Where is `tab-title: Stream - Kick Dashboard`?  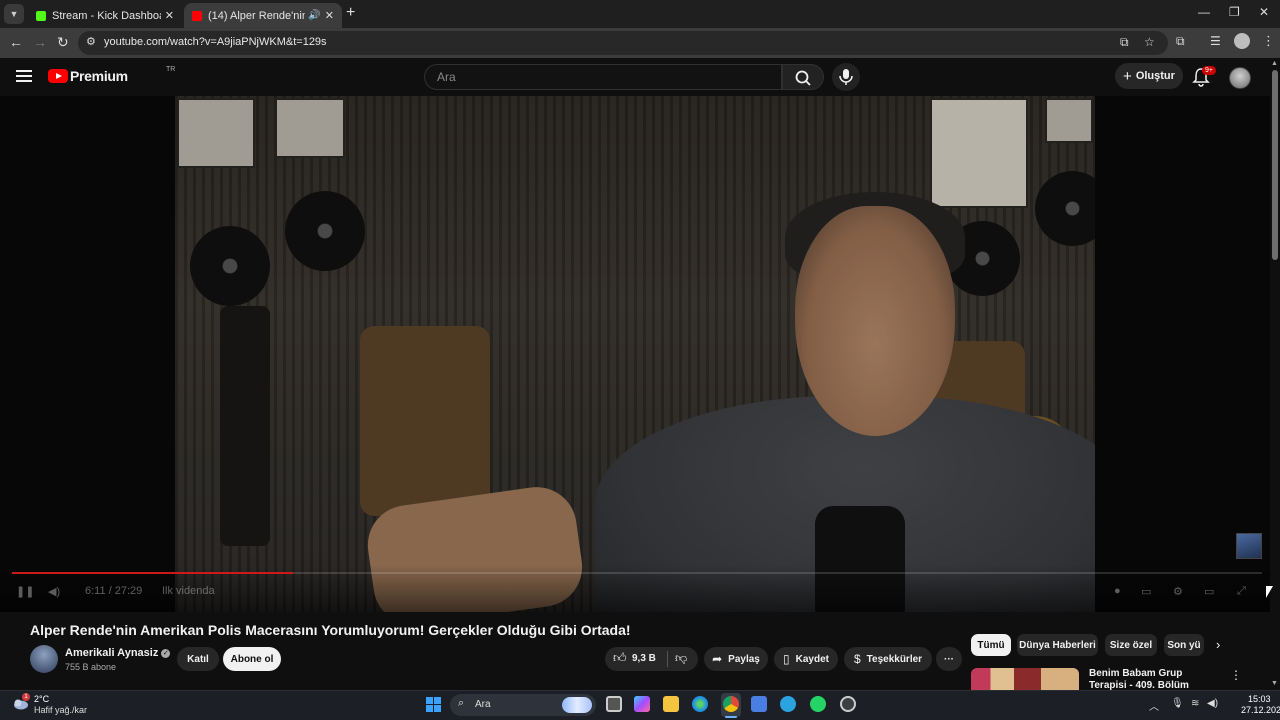
tab-title: Stream - Kick Dashboard is located at coordinates (106, 15).